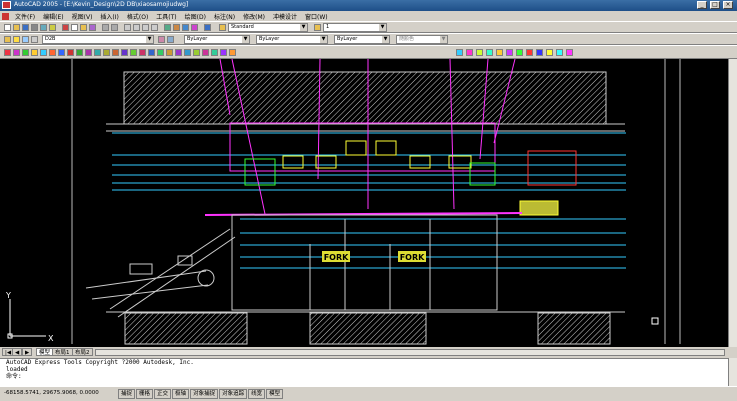  Describe the element at coordinates (732, 372) in the screenshot. I see `command-scrollbar` at that location.